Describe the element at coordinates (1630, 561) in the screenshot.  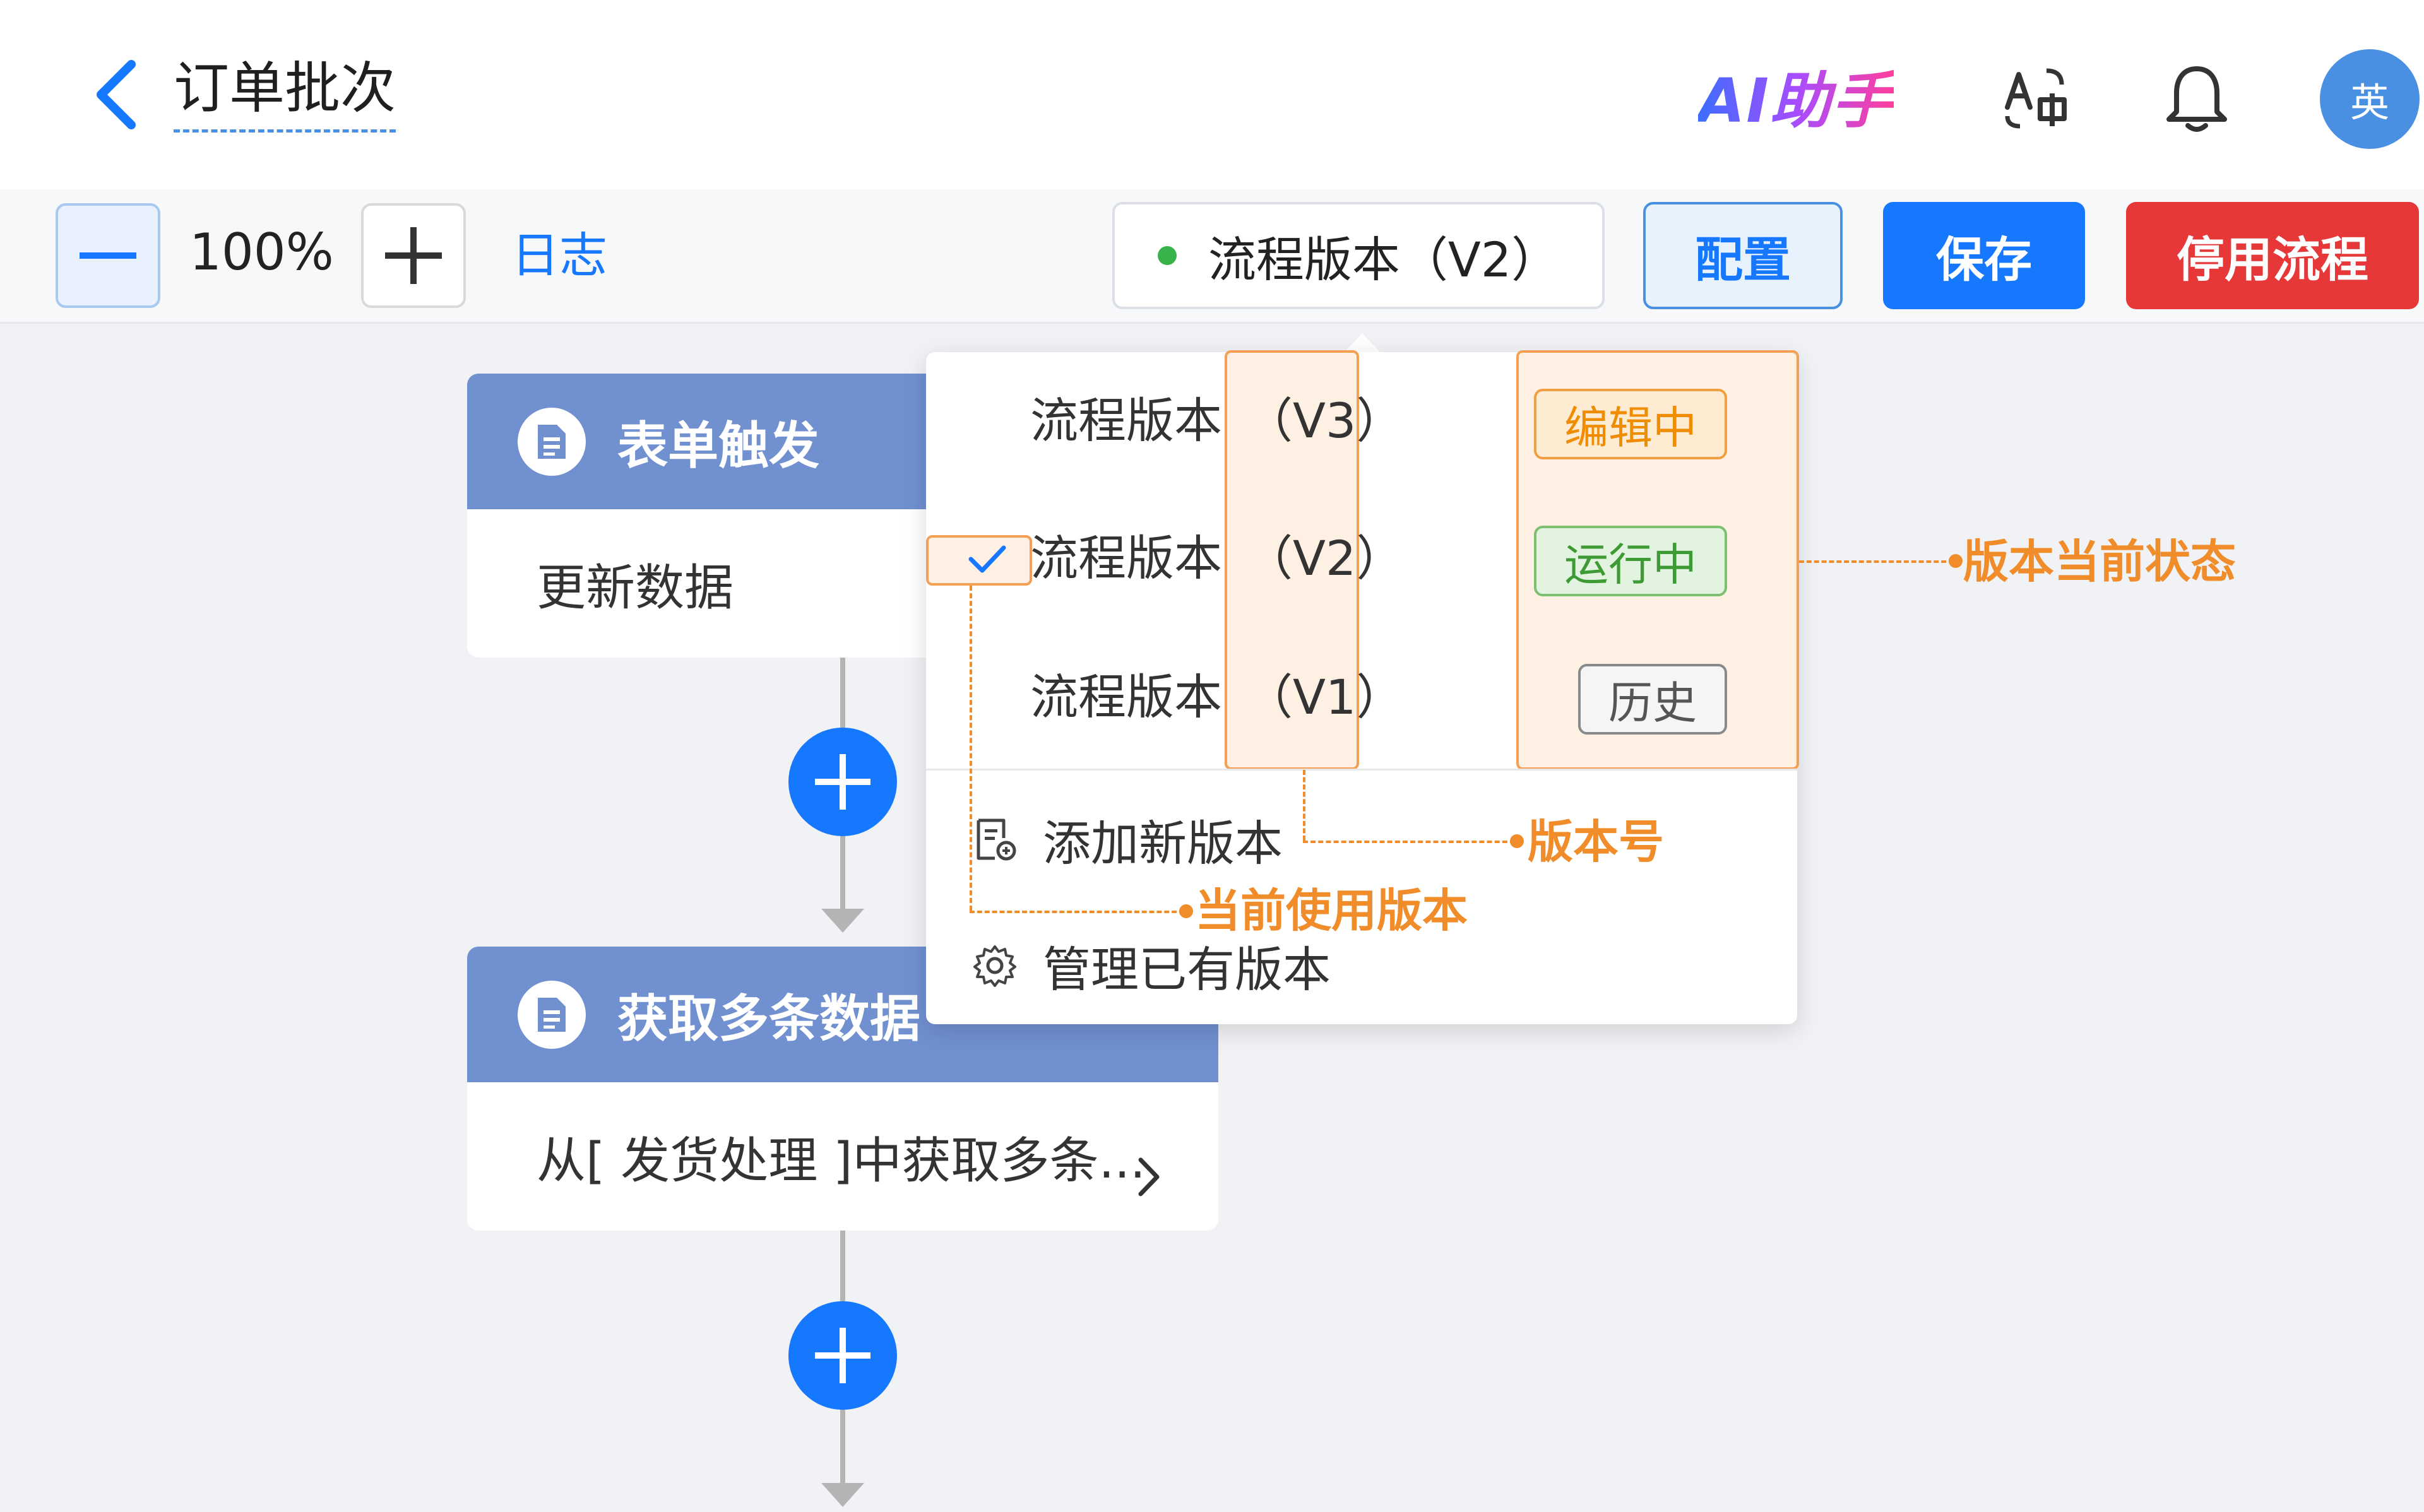
I see `status-badge-running: 运行中` at that location.